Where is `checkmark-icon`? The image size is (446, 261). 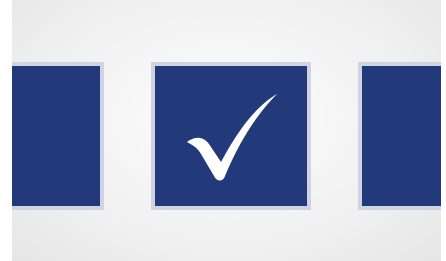 checkmark-icon is located at coordinates (231, 136).